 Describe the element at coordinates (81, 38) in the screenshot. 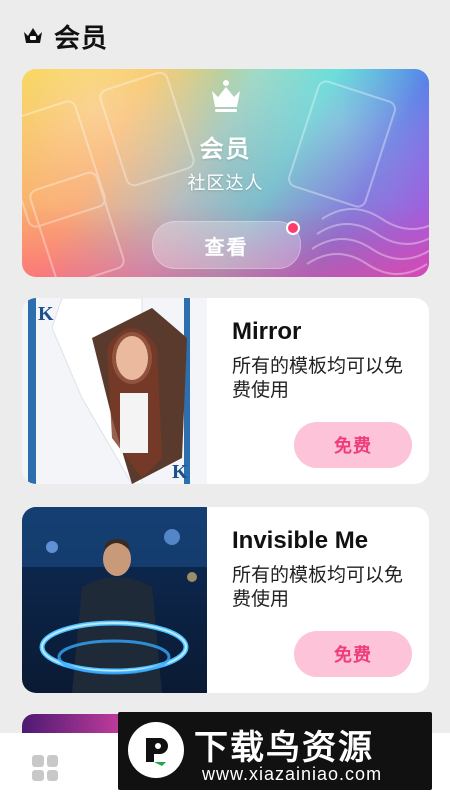

I see `page-title: 会员` at that location.